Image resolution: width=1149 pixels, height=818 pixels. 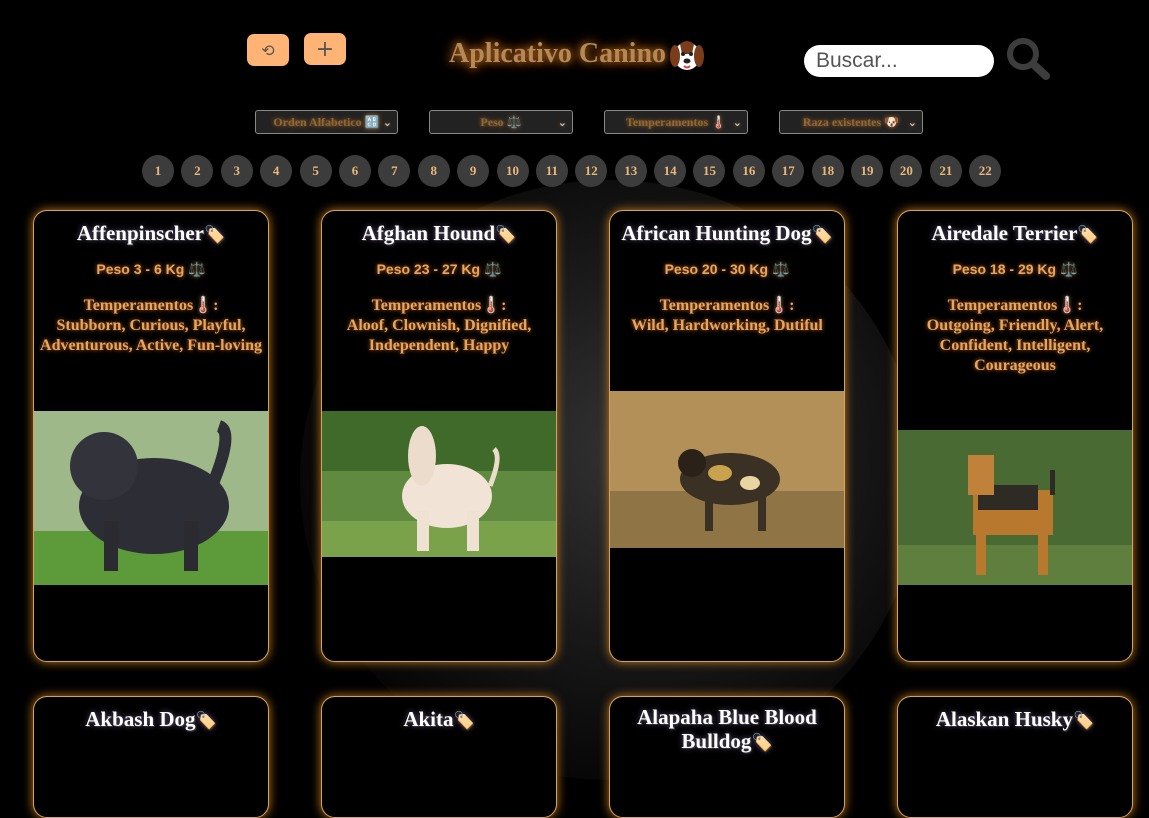 I want to click on page-button: 3, so click(x=236, y=171).